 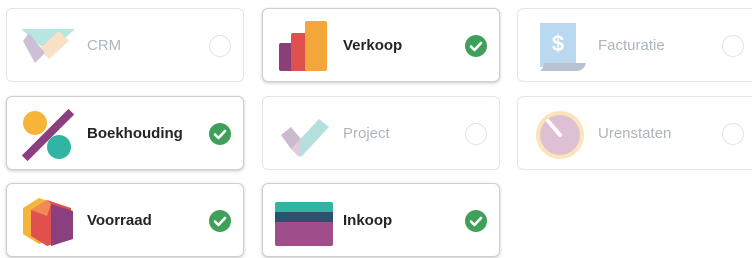 I want to click on inventory-icon, so click(x=48, y=221).